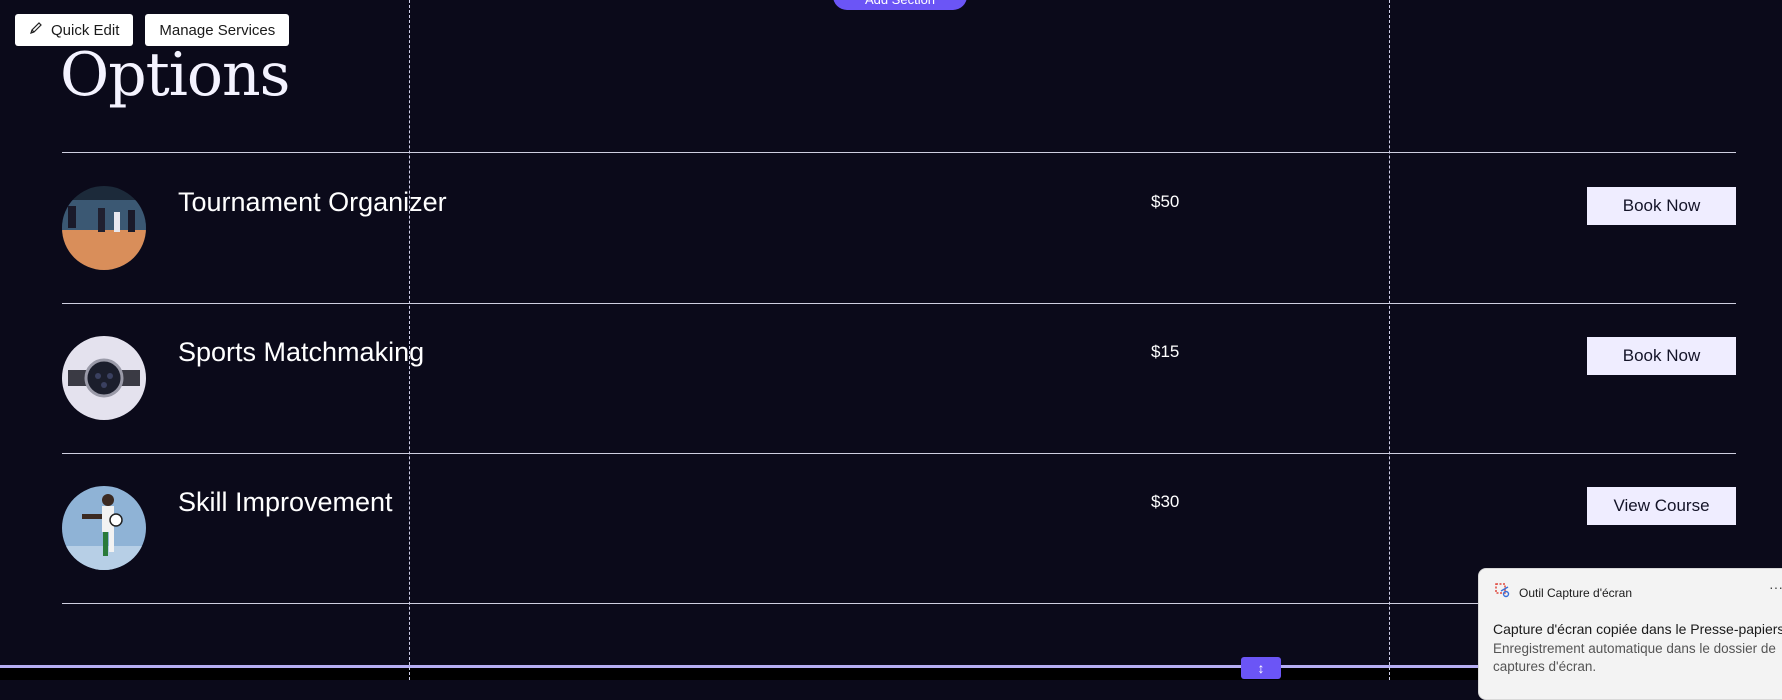  Describe the element at coordinates (1165, 201) in the screenshot. I see `service-price: $50` at that location.